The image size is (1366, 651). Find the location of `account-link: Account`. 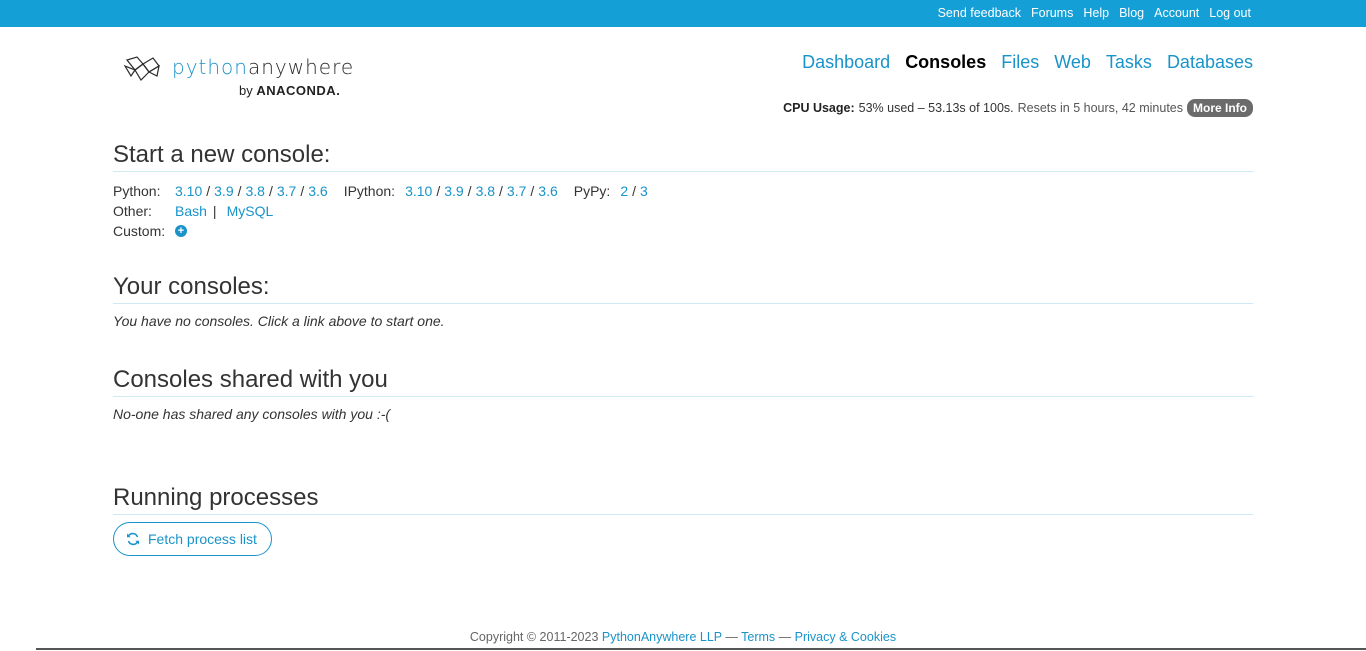

account-link: Account is located at coordinates (1176, 13).